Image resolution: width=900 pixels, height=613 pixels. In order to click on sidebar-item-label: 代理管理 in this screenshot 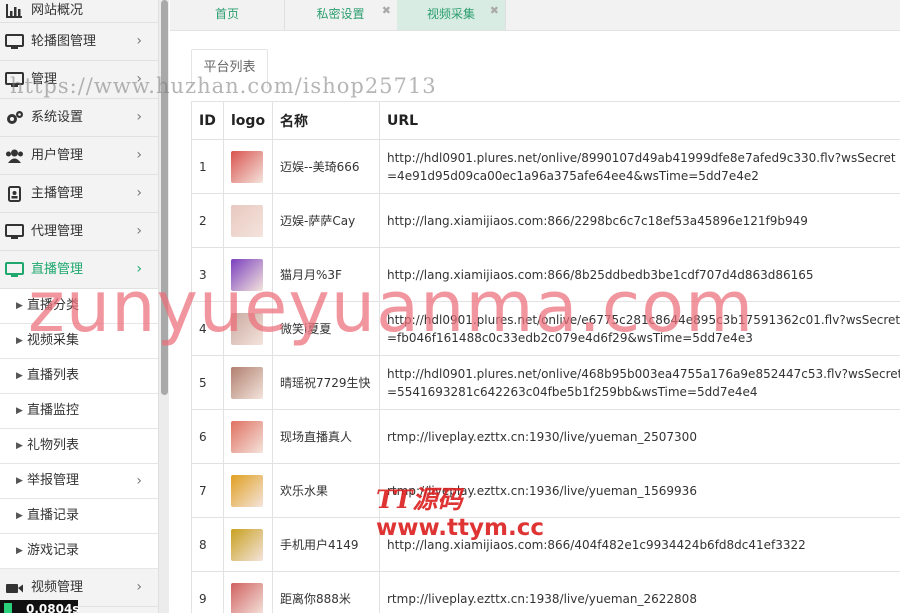, I will do `click(57, 231)`.